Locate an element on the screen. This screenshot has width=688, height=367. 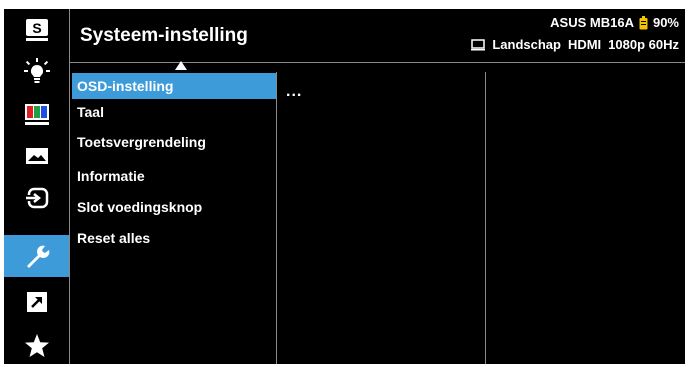
header-divider is located at coordinates (377, 62).